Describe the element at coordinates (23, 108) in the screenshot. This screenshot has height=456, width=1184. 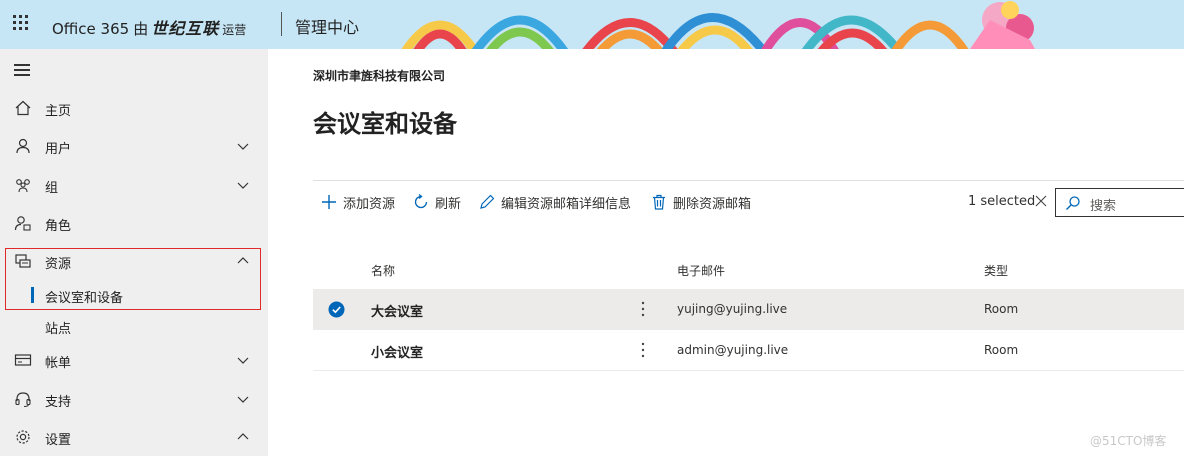
I see `home-icon` at that location.